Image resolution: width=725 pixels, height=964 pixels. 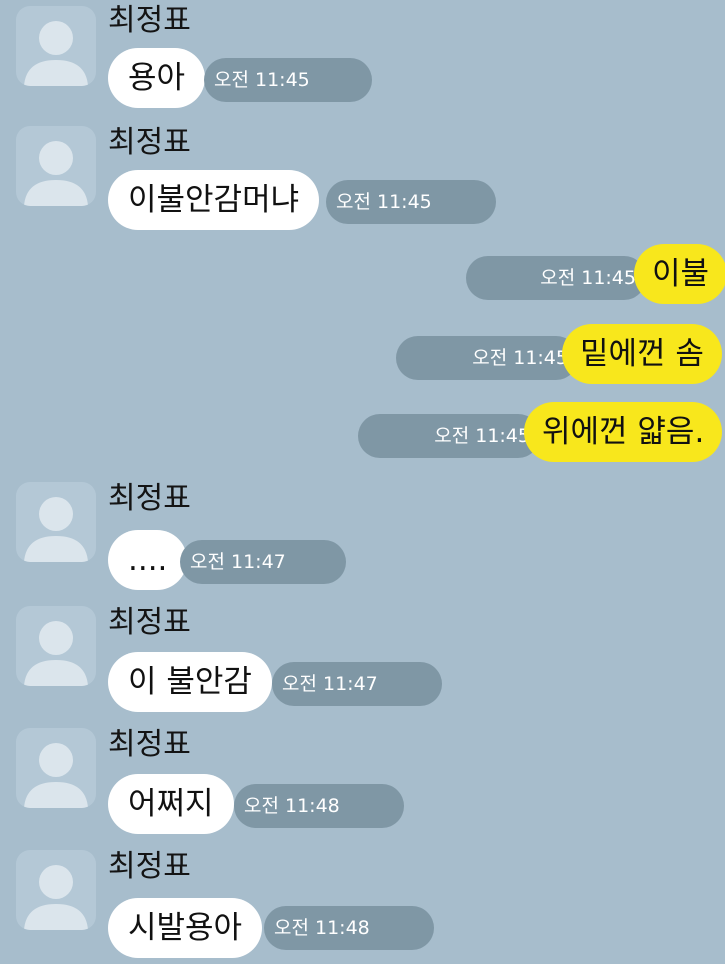 I want to click on message-bubble: 용아, so click(x=157, y=78).